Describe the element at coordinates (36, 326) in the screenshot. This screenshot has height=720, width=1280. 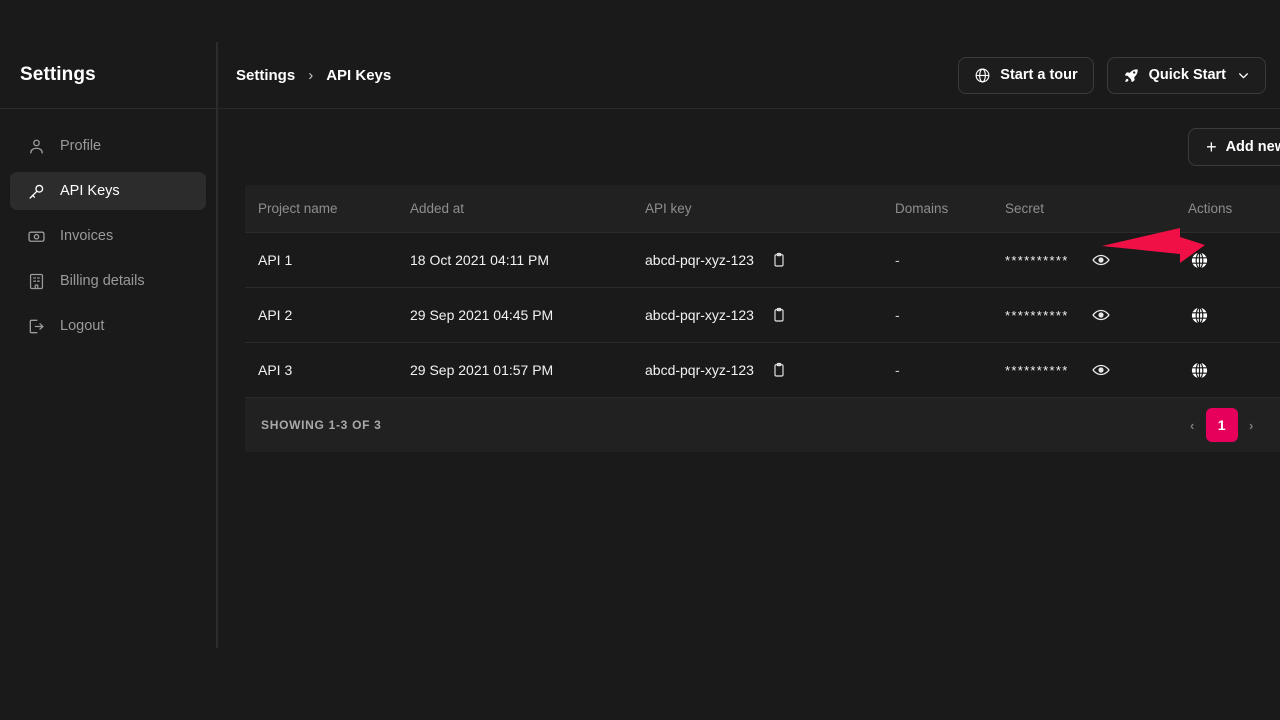
I see `logout-icon` at that location.